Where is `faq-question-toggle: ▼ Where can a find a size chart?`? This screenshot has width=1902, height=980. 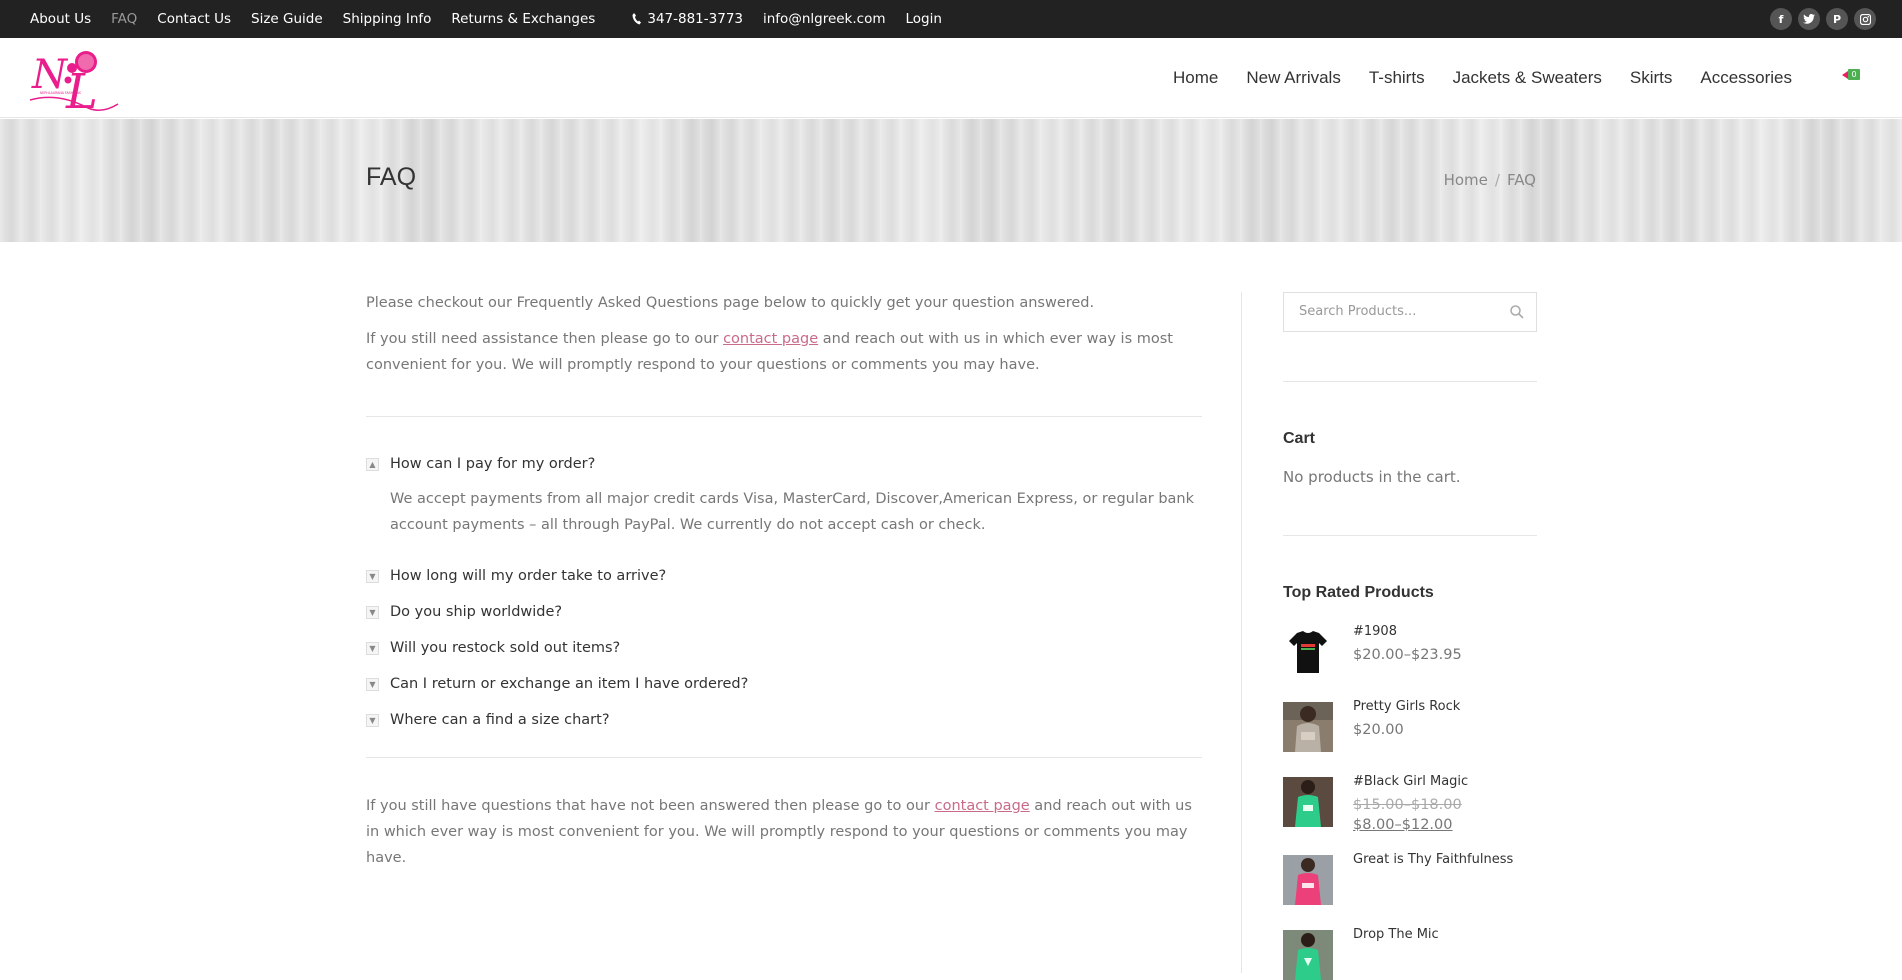
faq-question-toggle: ▼ Where can a find a size chart? is located at coordinates (784, 720).